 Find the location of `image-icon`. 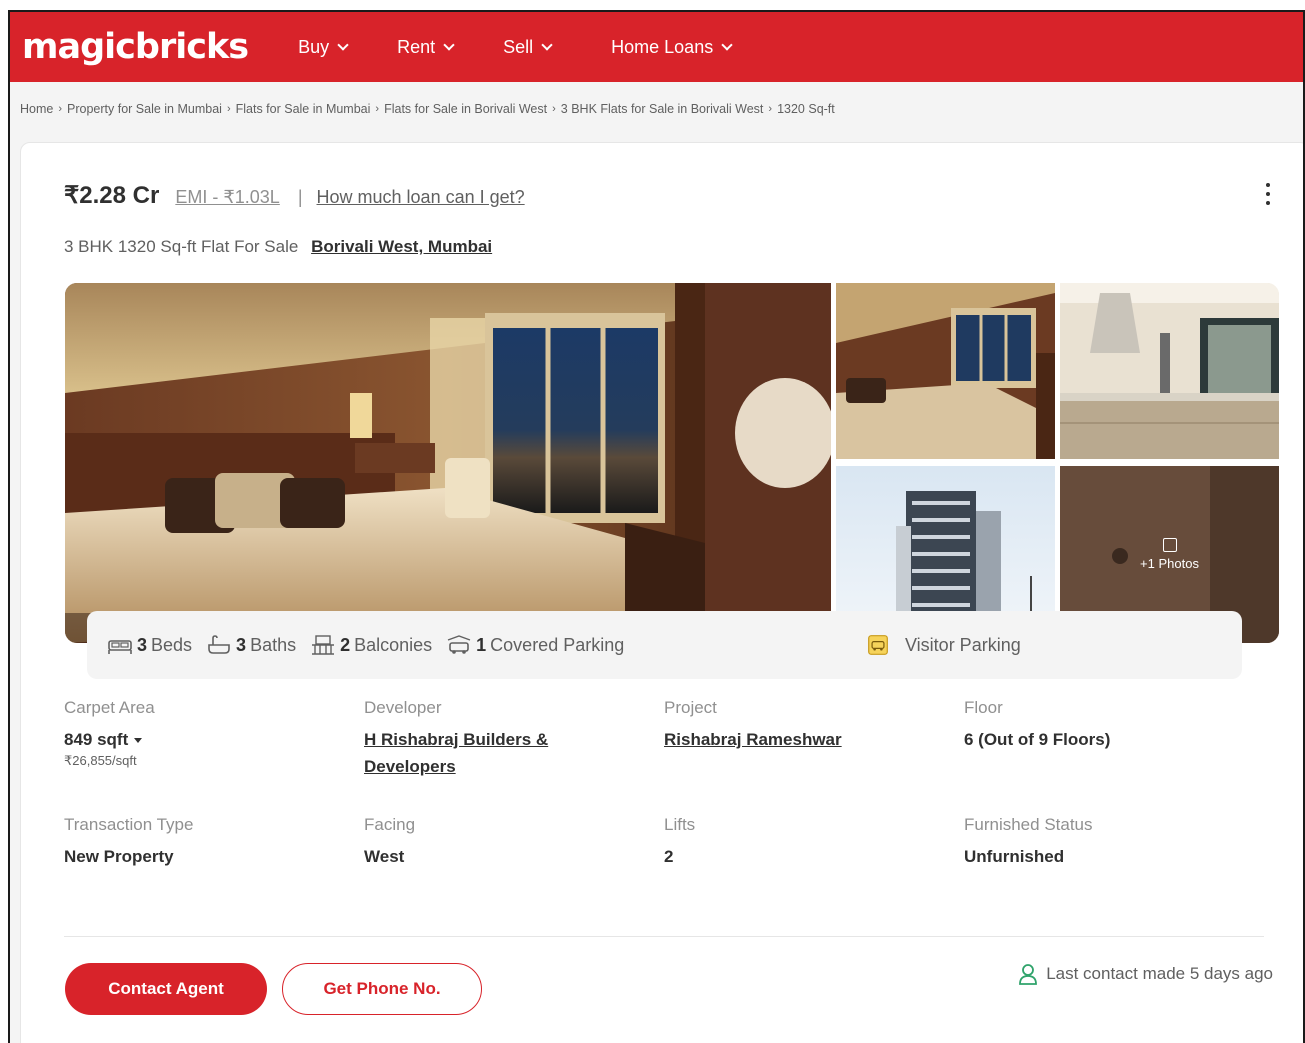

image-icon is located at coordinates (1169, 545).